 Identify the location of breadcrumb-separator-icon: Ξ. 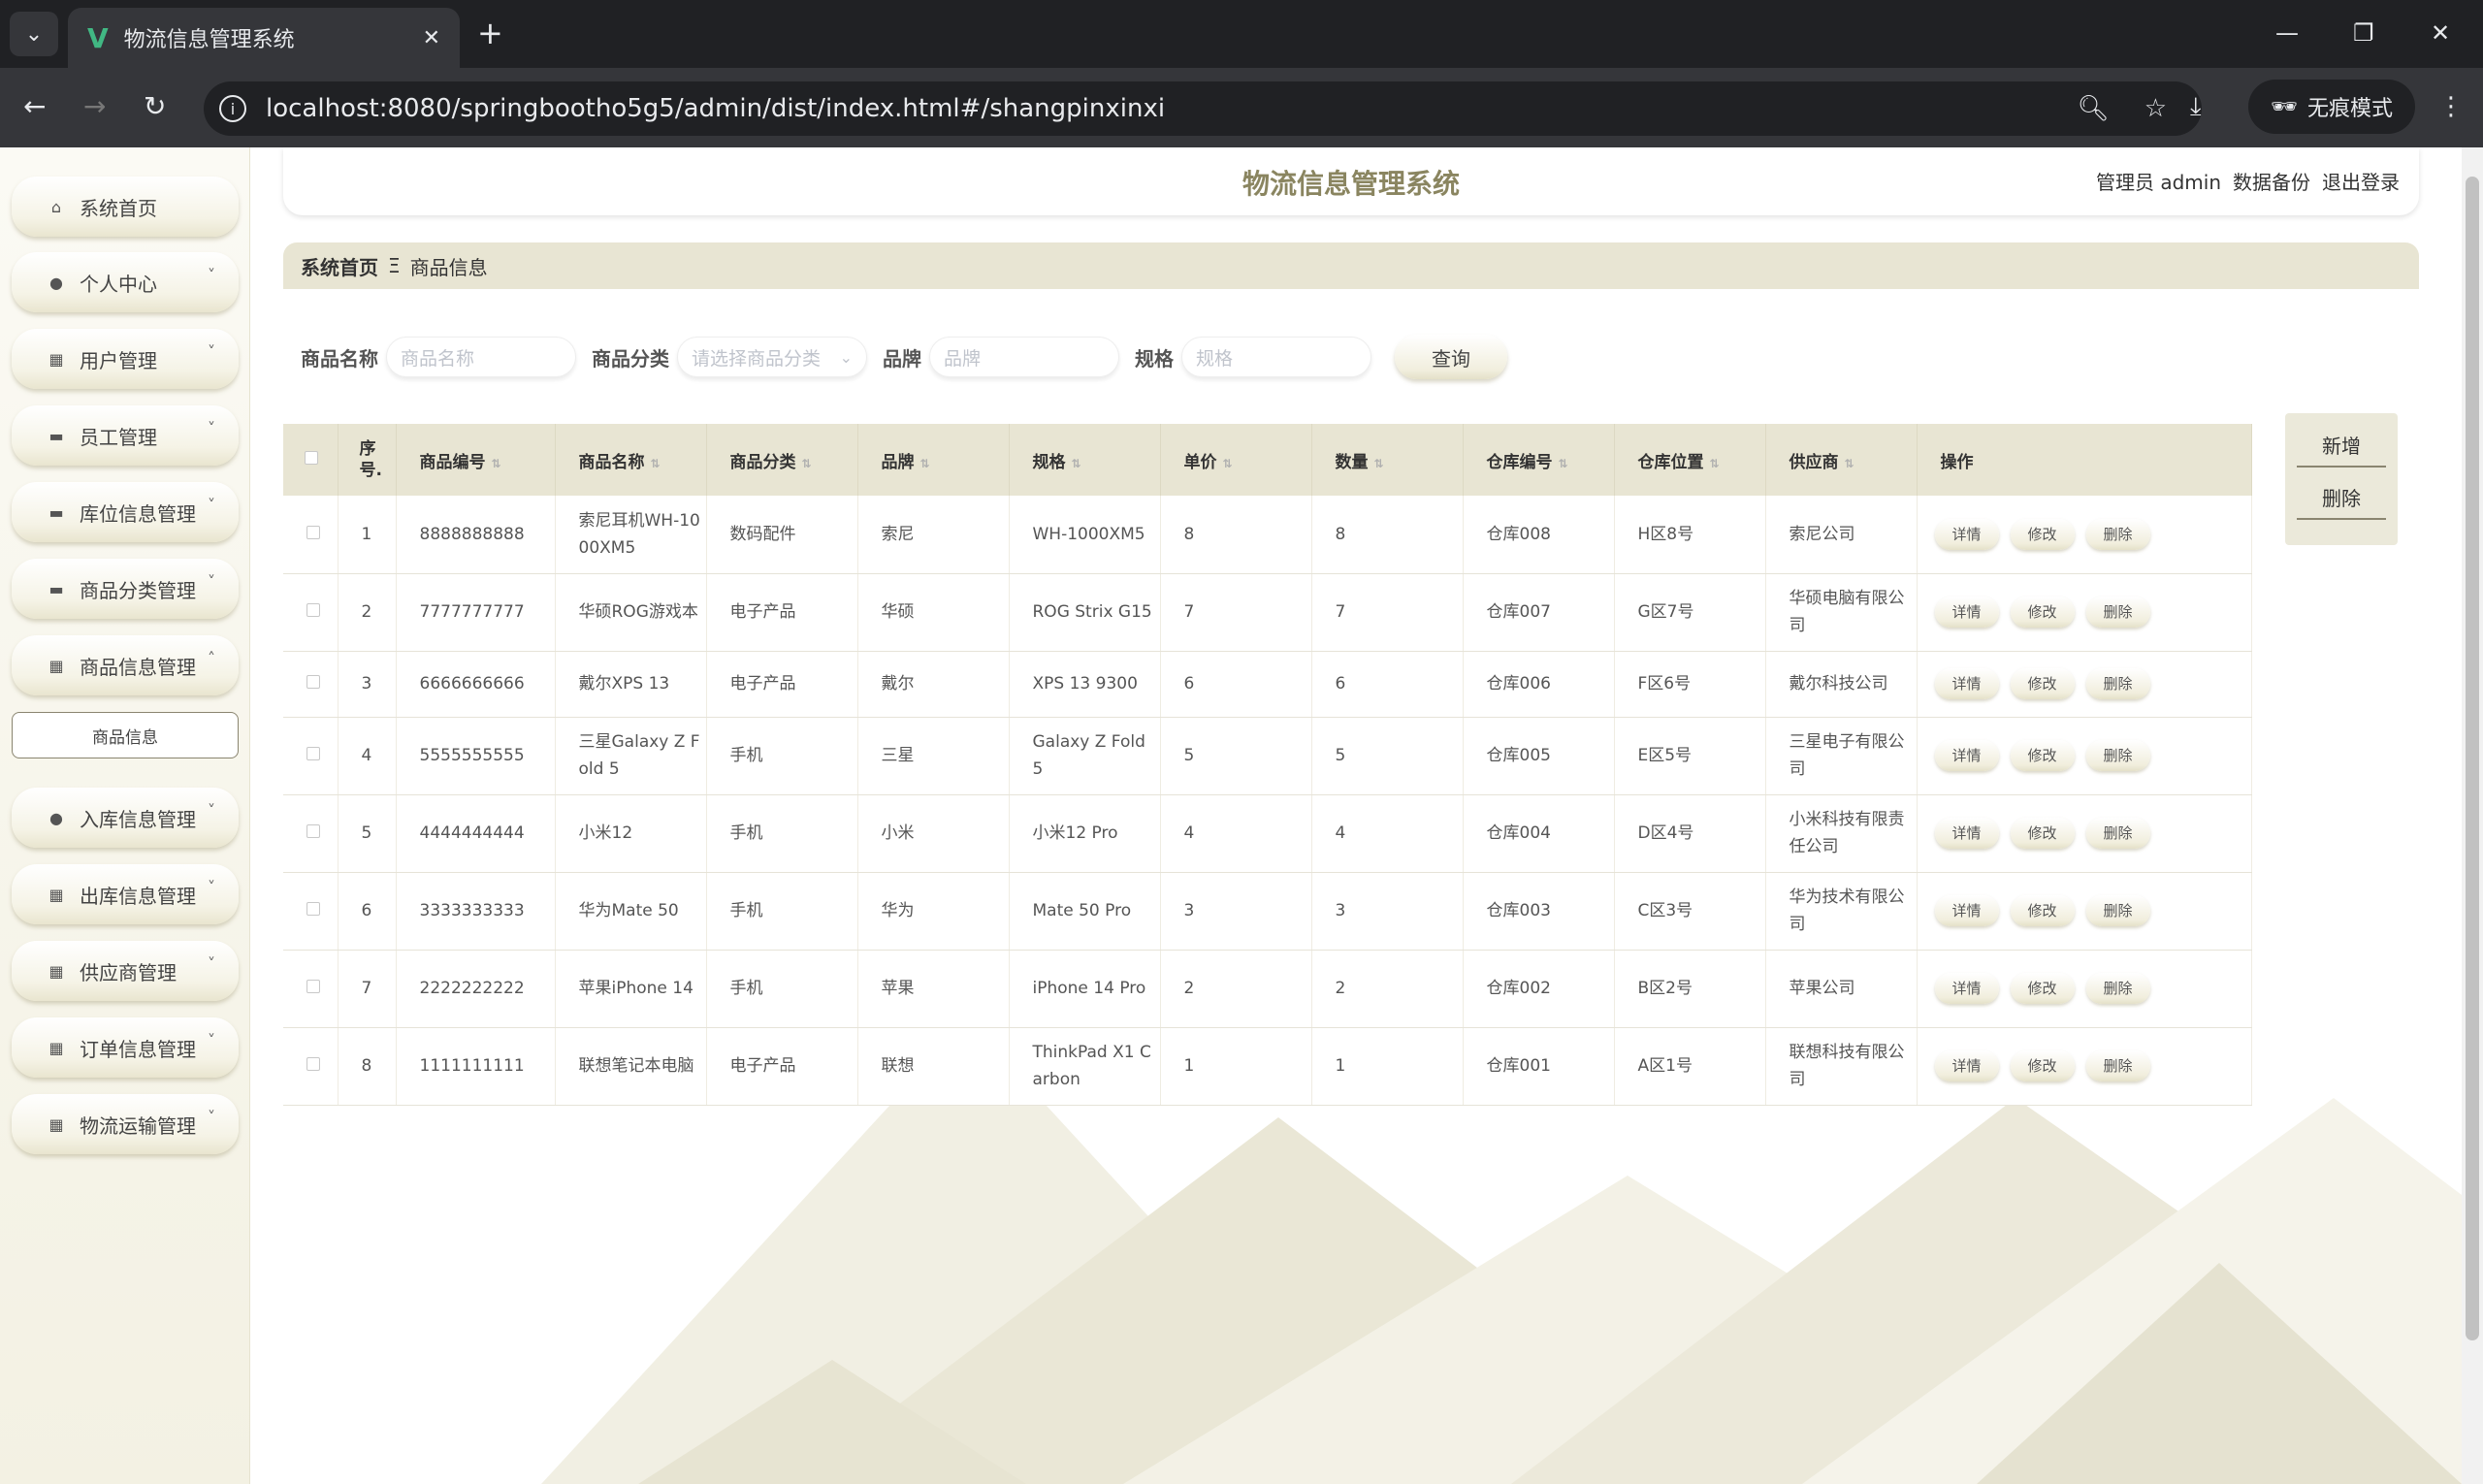
(395, 265).